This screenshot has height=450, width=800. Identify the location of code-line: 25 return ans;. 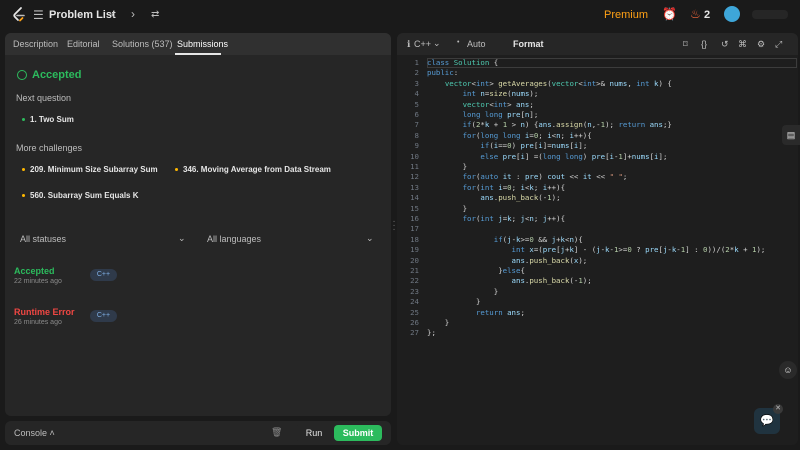
(597, 313).